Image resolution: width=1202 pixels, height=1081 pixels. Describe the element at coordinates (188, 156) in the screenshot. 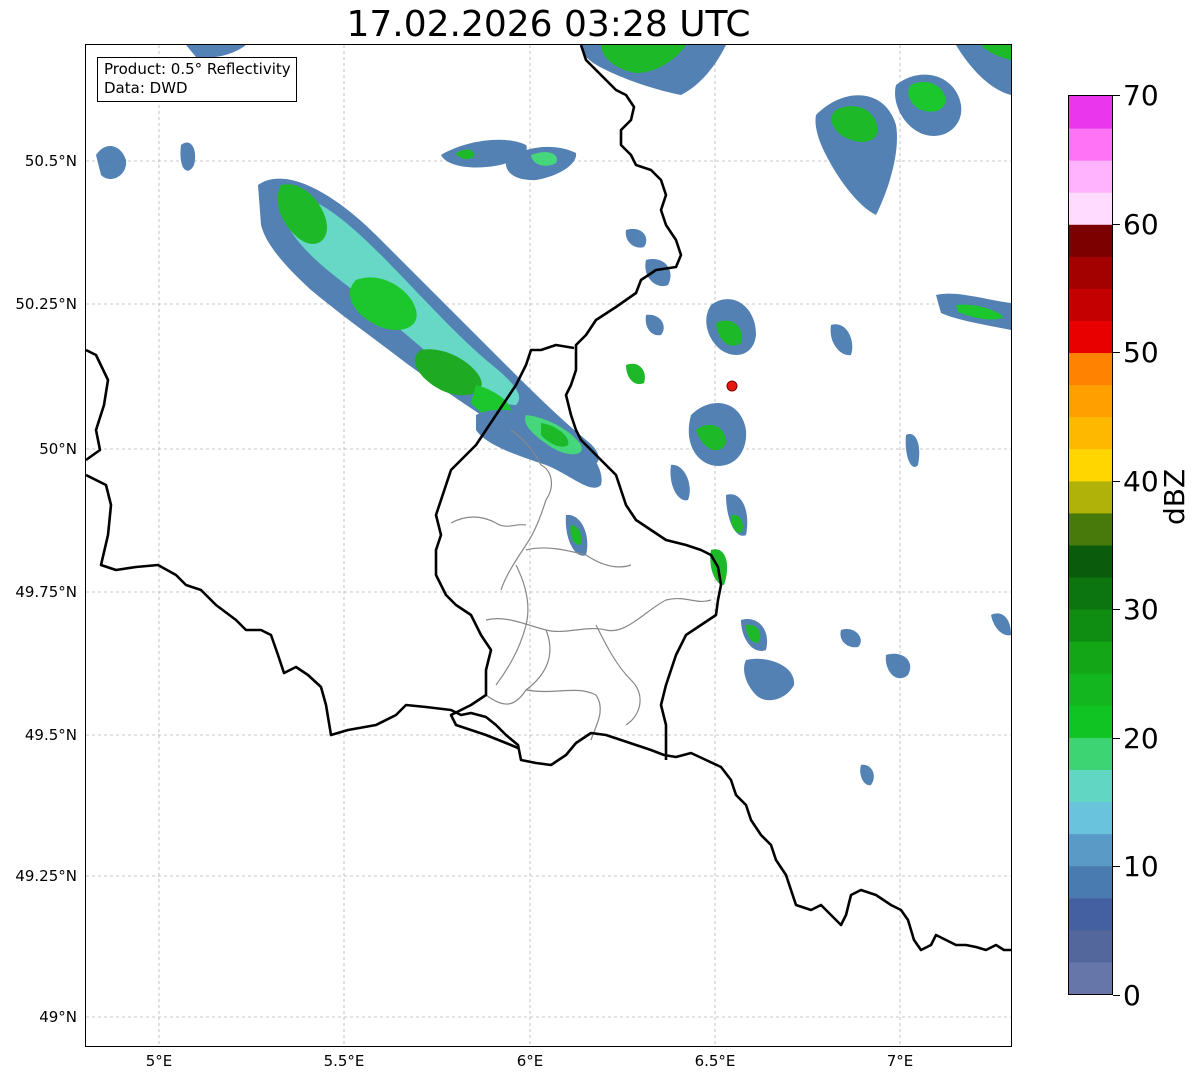

I see `echo-cell-b` at that location.